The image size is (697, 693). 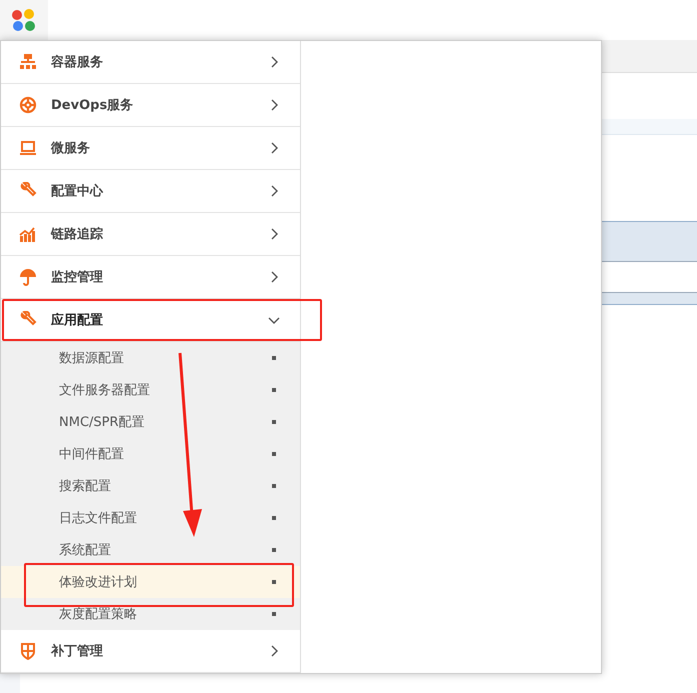 I want to click on logo-icon, so click(x=24, y=20).